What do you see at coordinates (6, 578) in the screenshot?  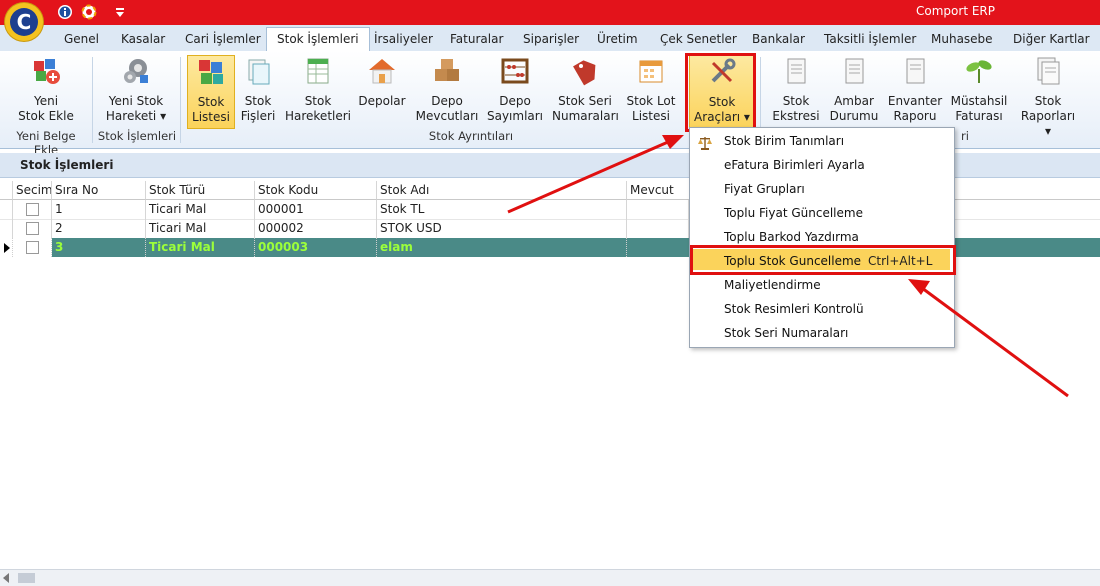 I see `scroll-left-icon` at bounding box center [6, 578].